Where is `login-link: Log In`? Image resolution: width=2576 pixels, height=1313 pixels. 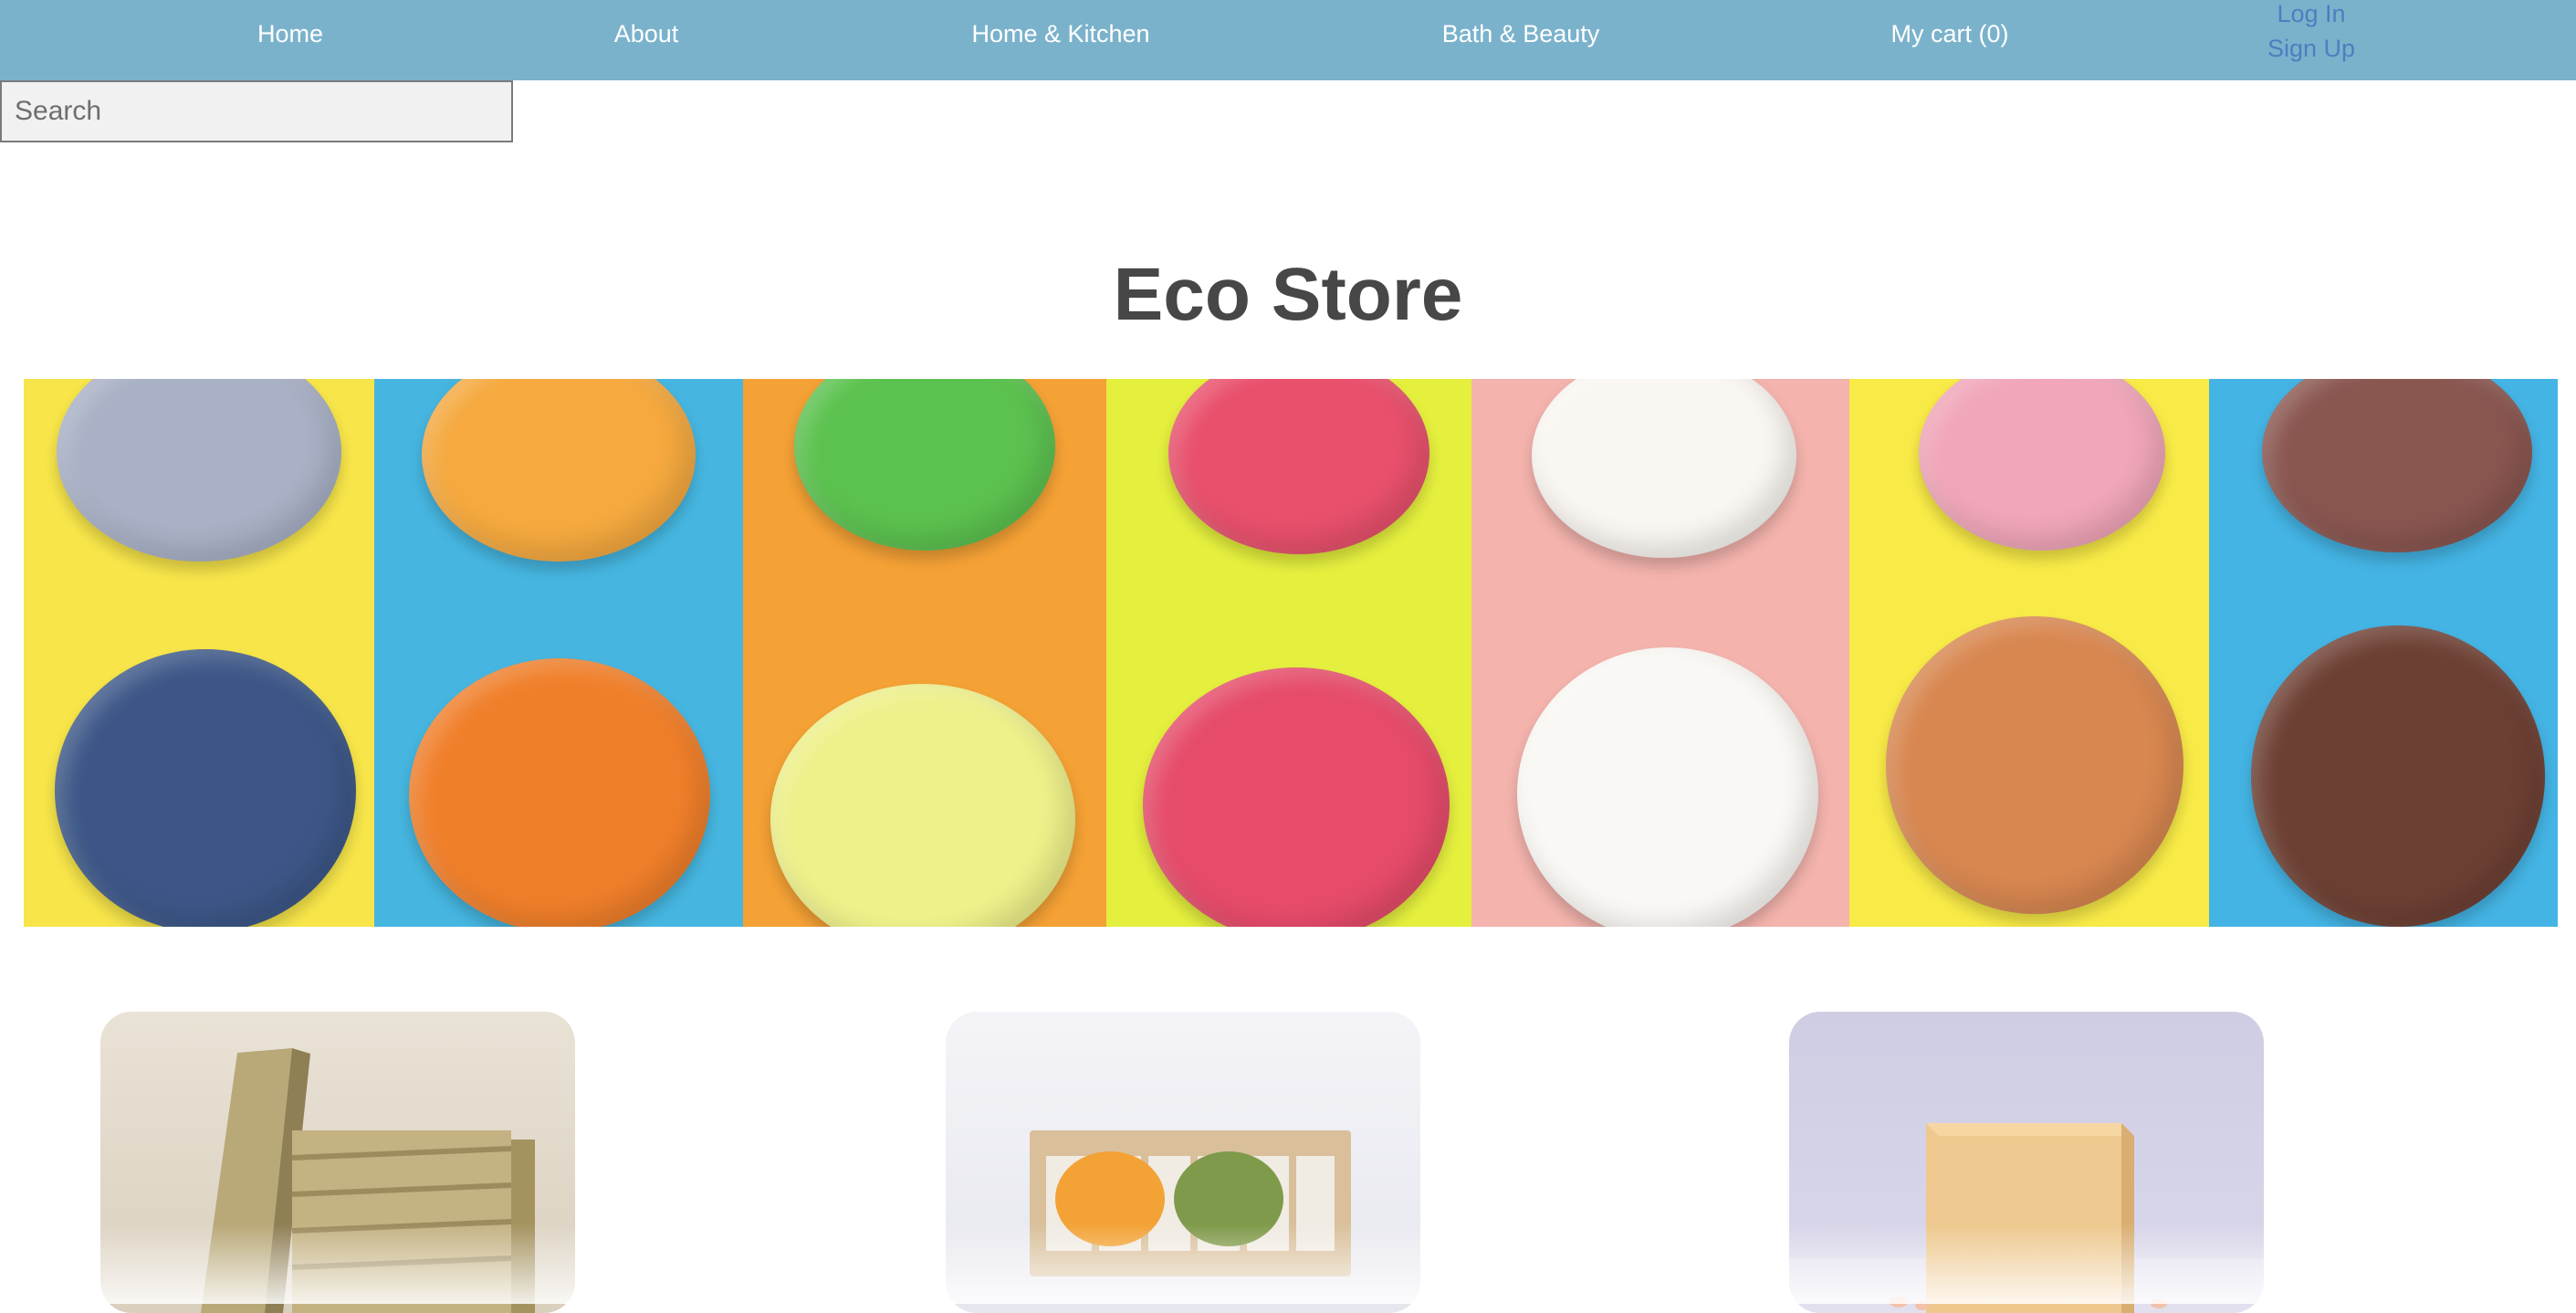 login-link: Log In is located at coordinates (2311, 16).